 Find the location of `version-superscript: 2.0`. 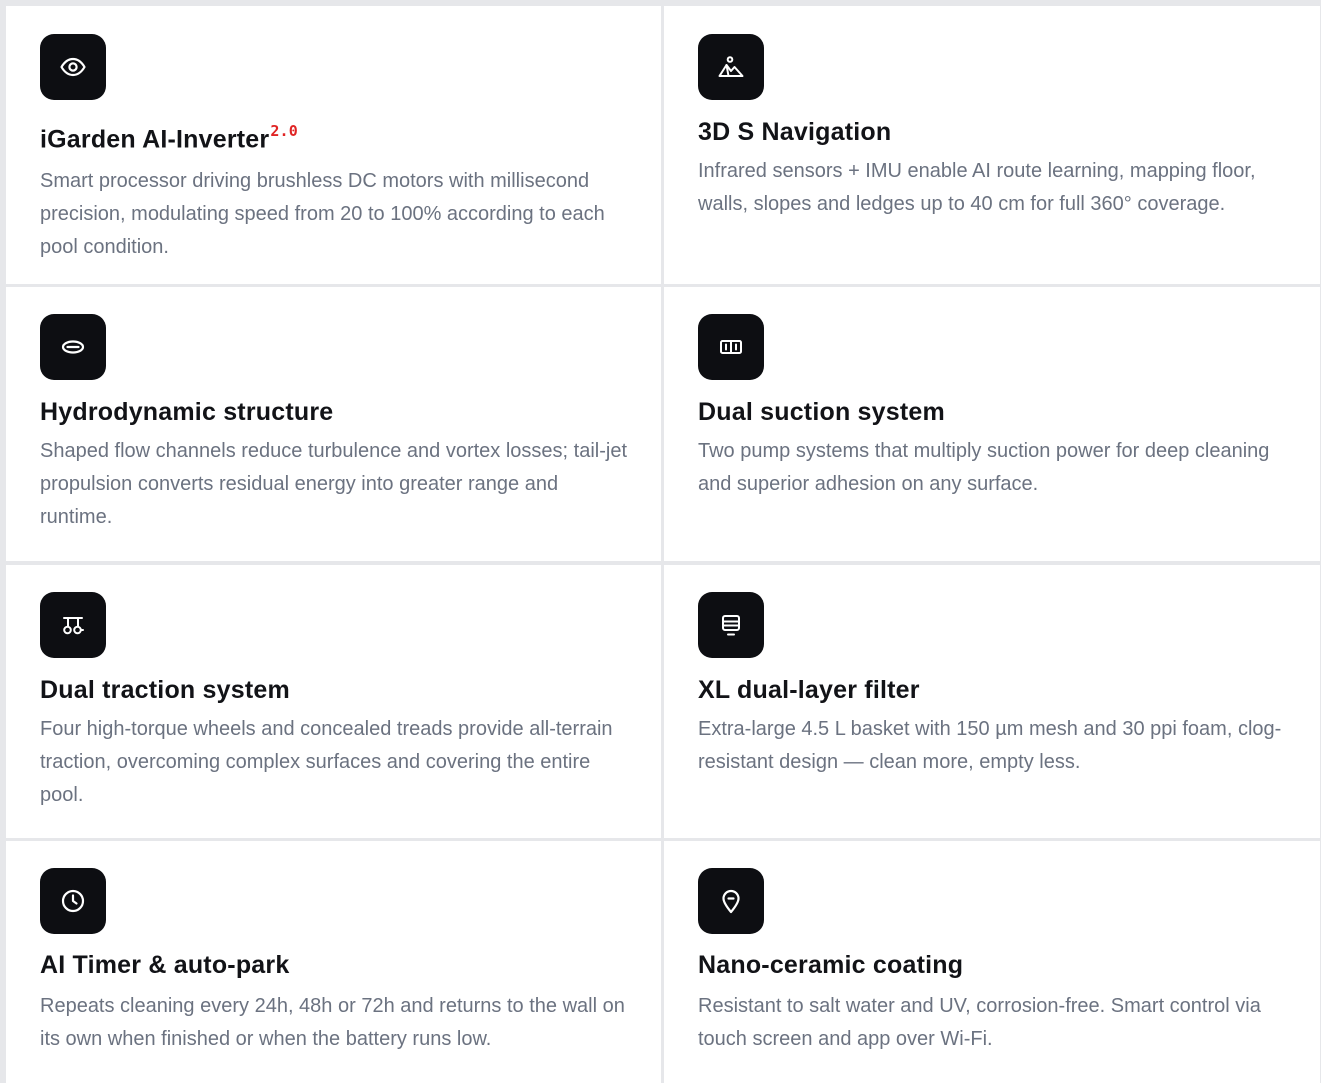

version-superscript: 2.0 is located at coordinates (284, 131).